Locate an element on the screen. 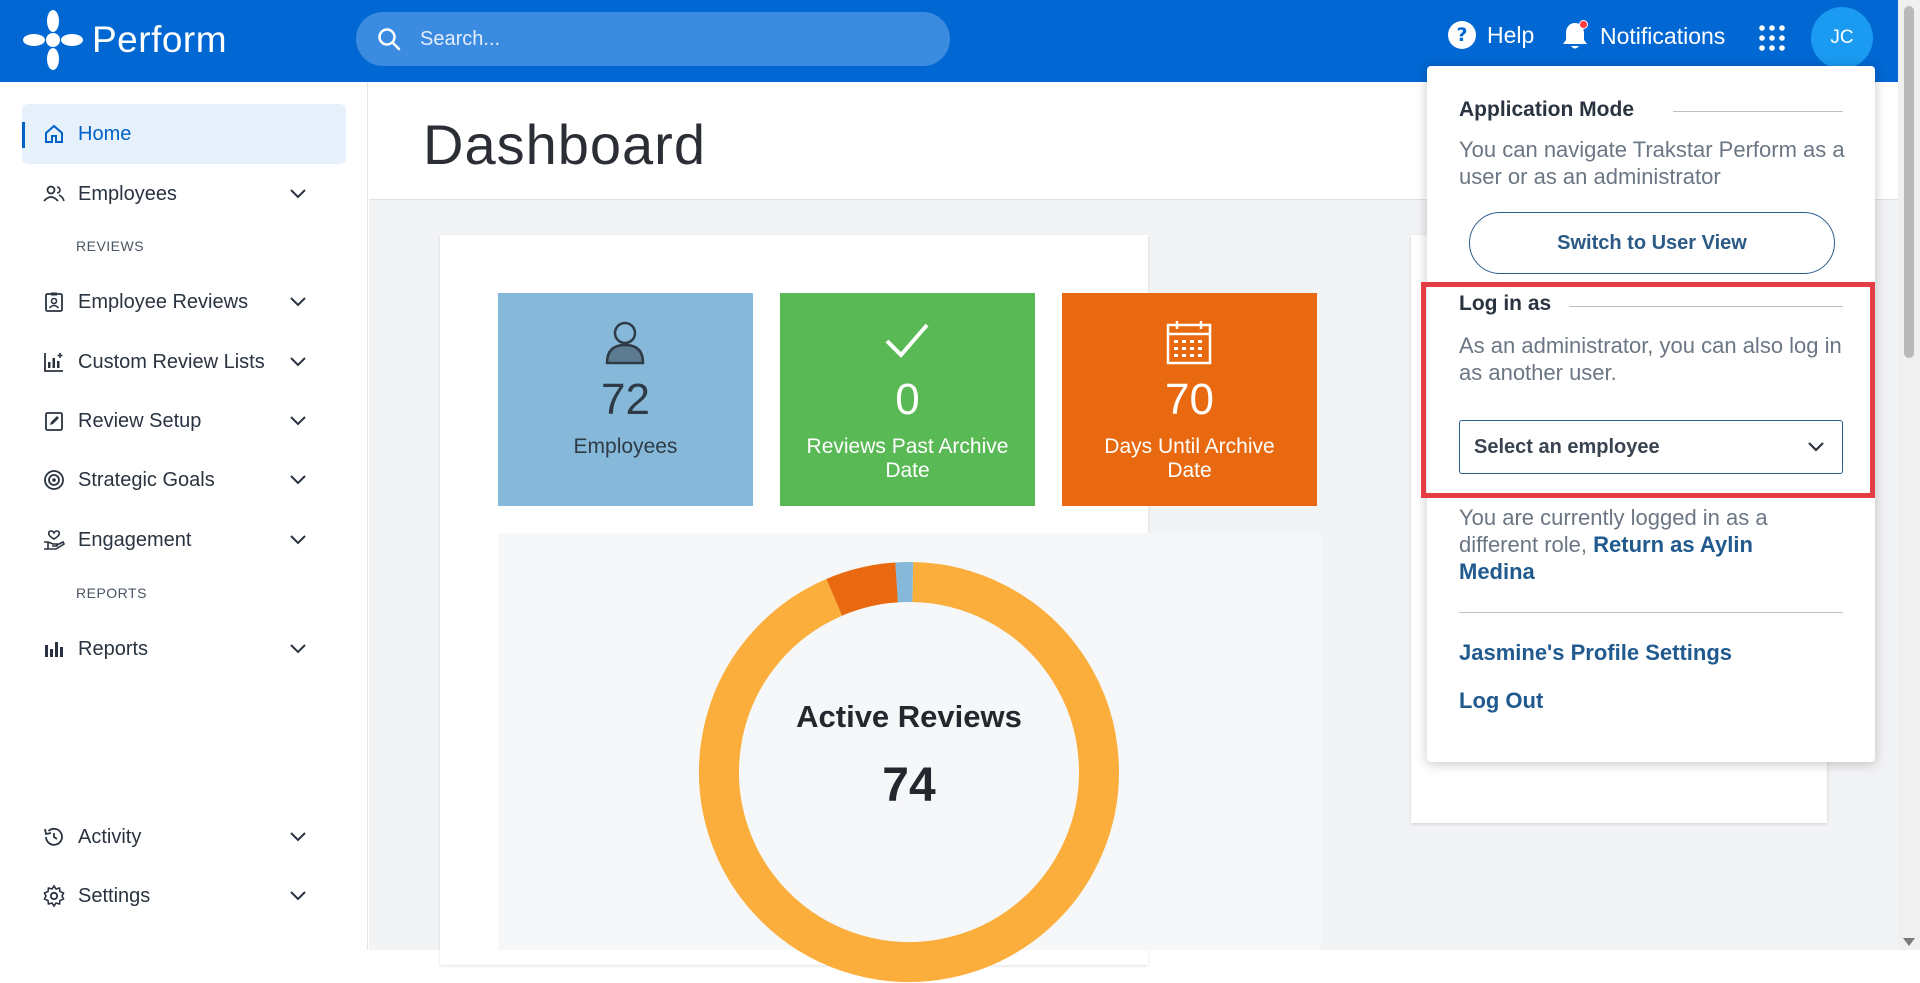 The height and width of the screenshot is (983, 1920). sidebar-item-label: Employee Reviews is located at coordinates (163, 302).